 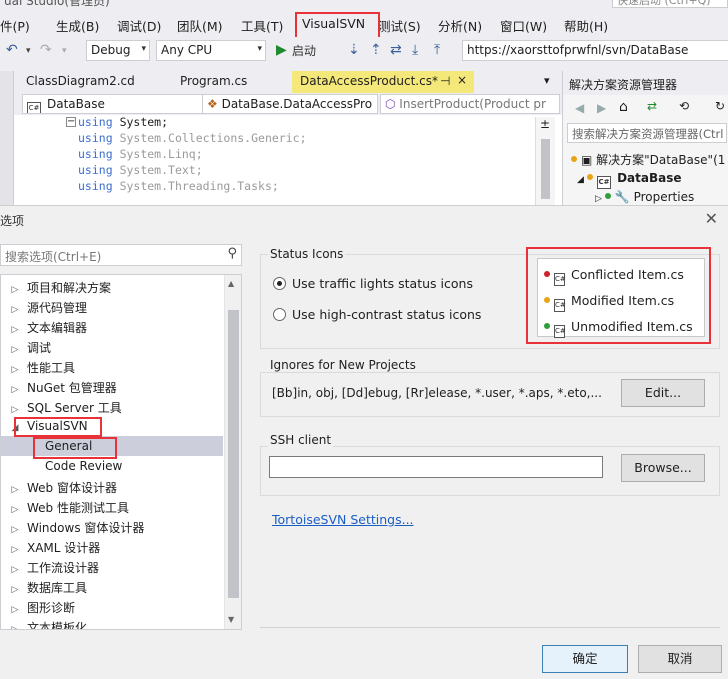 What do you see at coordinates (112, 566) in the screenshot?
I see `tree-item-workflow-designer: ▷ 工作流设计器` at bounding box center [112, 566].